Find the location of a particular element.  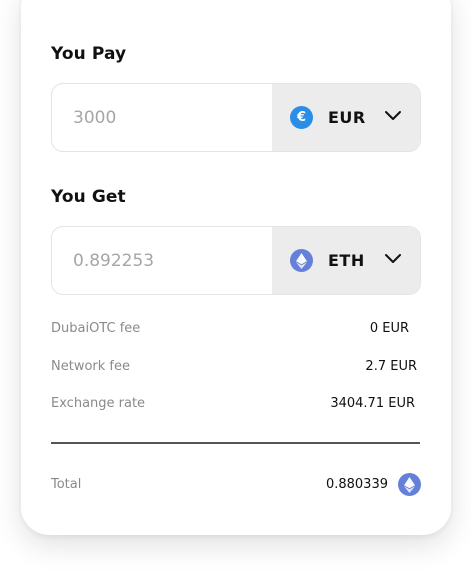

divider is located at coordinates (235, 443).